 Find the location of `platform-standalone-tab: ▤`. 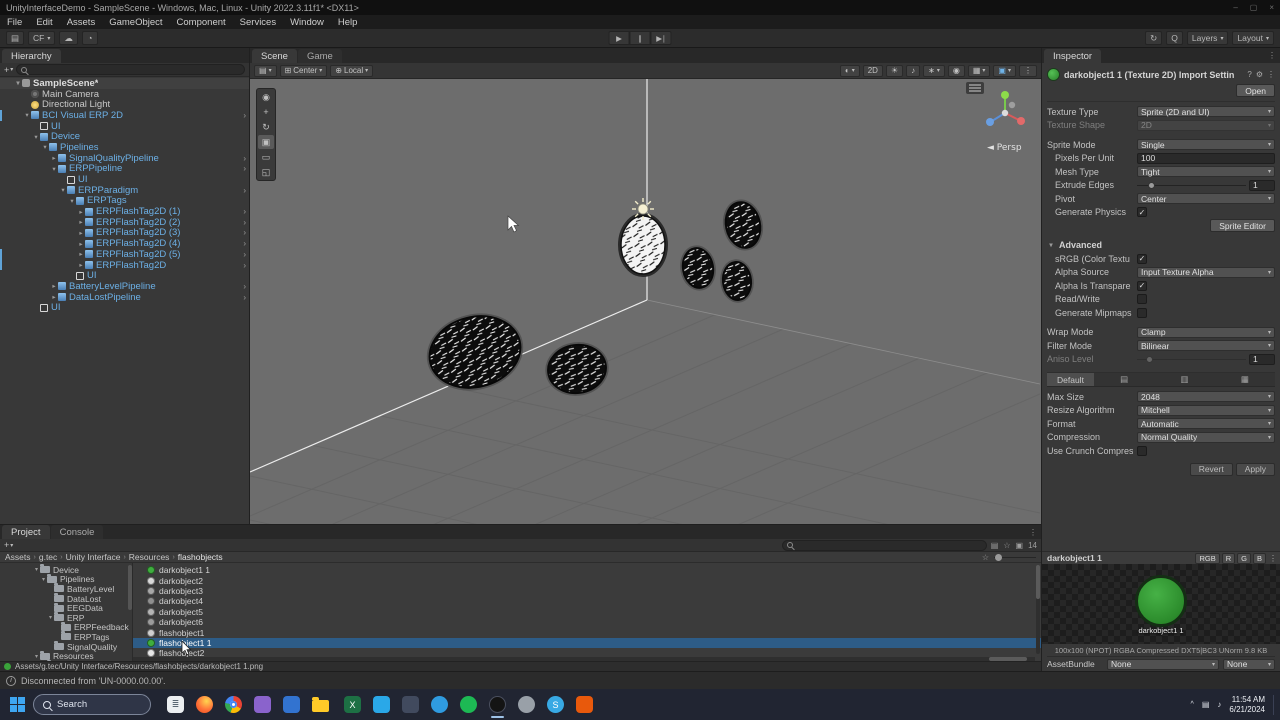

platform-standalone-tab: ▤ is located at coordinates (1124, 379).